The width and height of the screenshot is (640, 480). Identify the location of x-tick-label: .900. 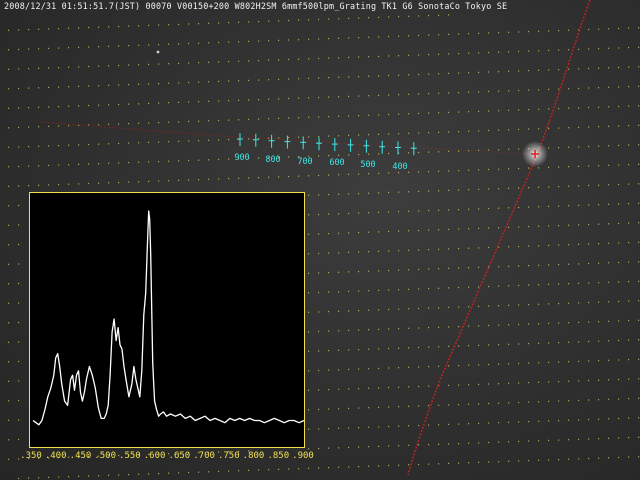
(303, 456).